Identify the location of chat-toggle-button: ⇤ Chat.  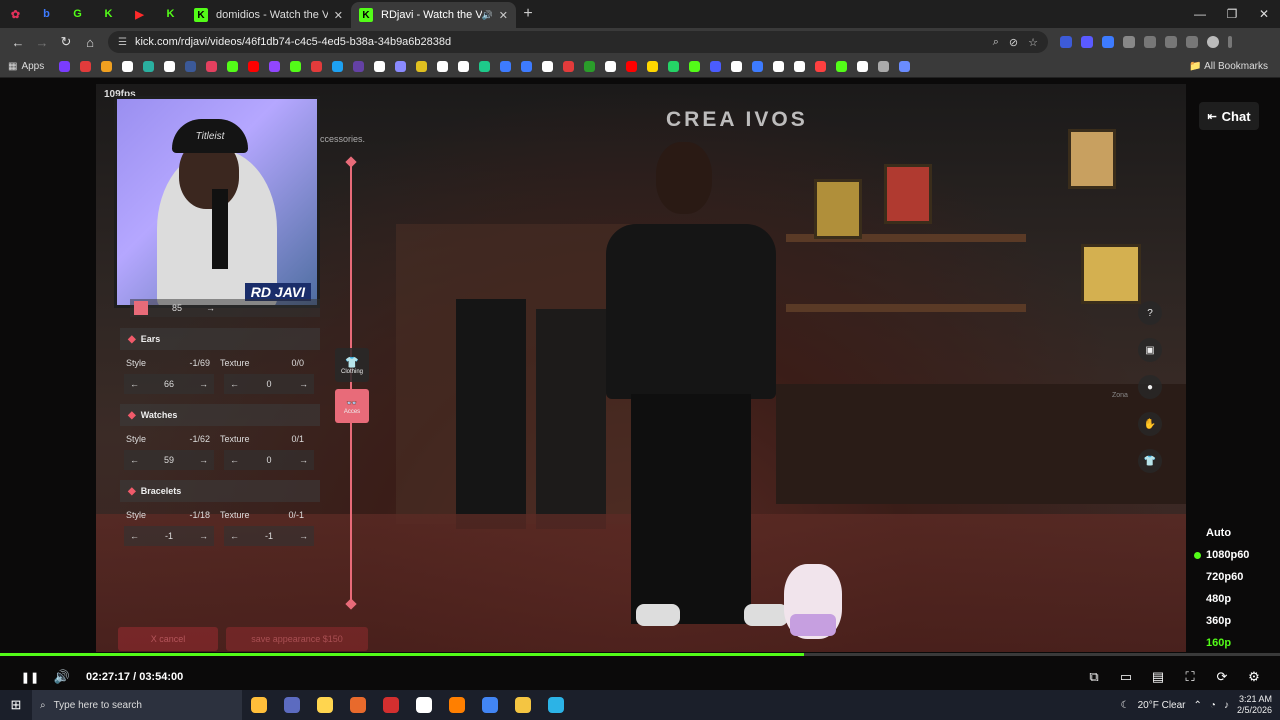
(1229, 116).